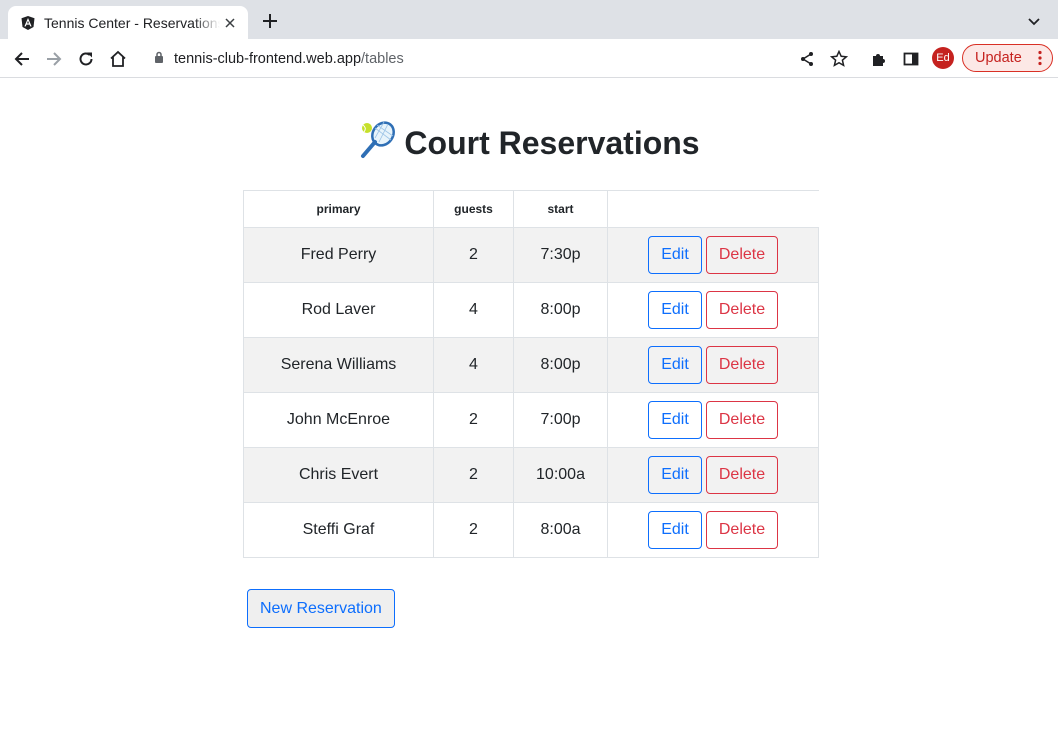 The width and height of the screenshot is (1058, 731). What do you see at coordinates (338, 209) in the screenshot?
I see `column-header-primary: primary` at bounding box center [338, 209].